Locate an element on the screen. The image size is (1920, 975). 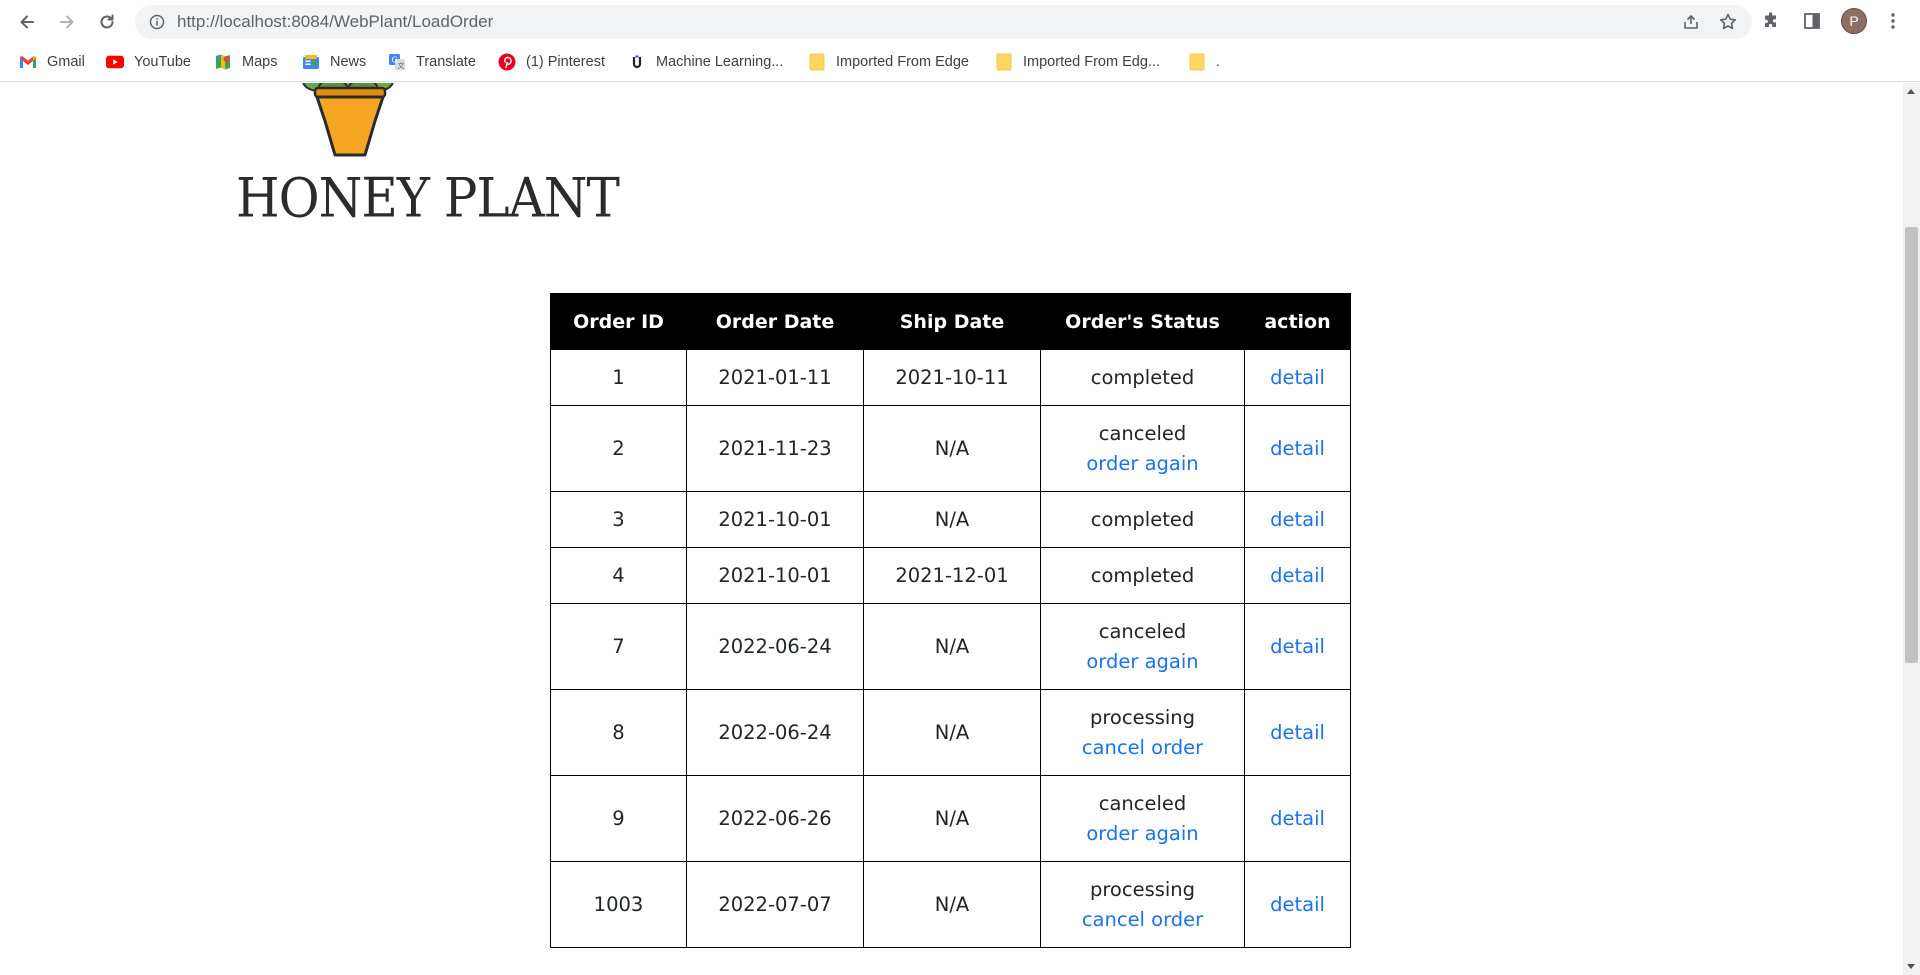
scrollbar-thumb is located at coordinates (1911, 445).